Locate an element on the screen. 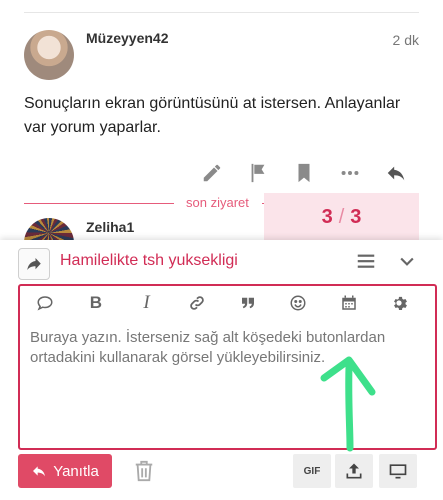 Image resolution: width=443 pixels, height=500 pixels. share-arrow-icon is located at coordinates (34, 264).